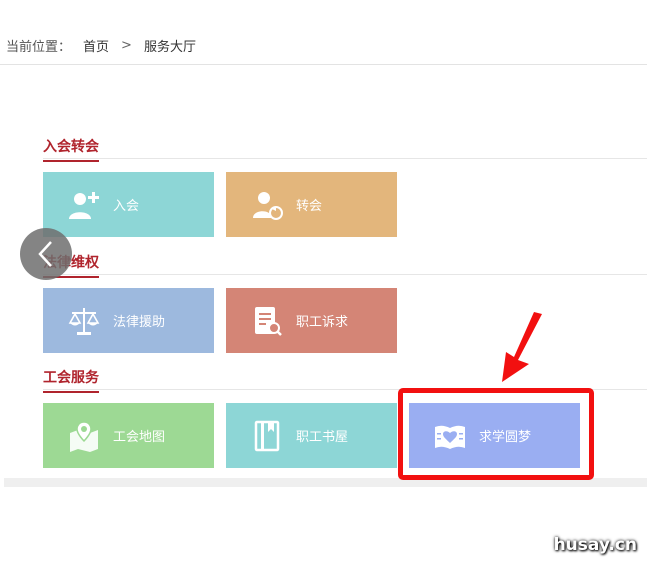 The image size is (647, 565). I want to click on scales-icon, so click(84, 321).